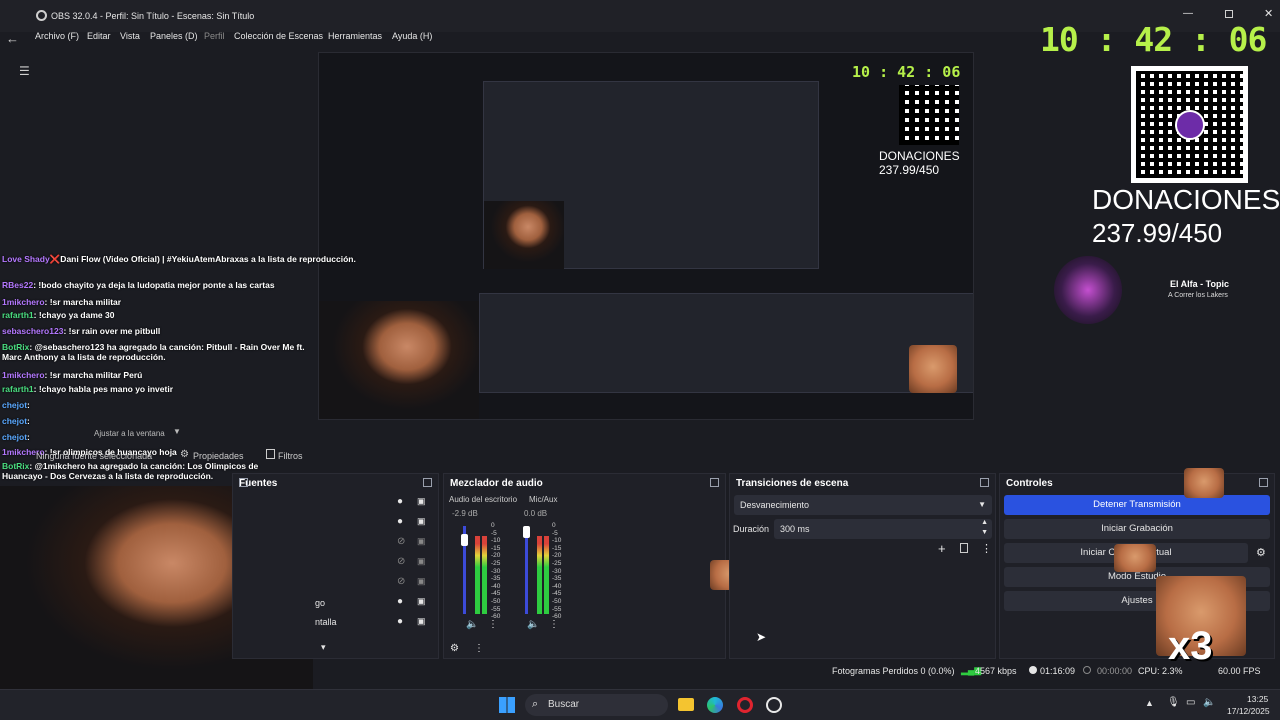  What do you see at coordinates (58, 315) in the screenshot?
I see `chat-message: rafarth1: !chayo ya dame 30` at bounding box center [58, 315].